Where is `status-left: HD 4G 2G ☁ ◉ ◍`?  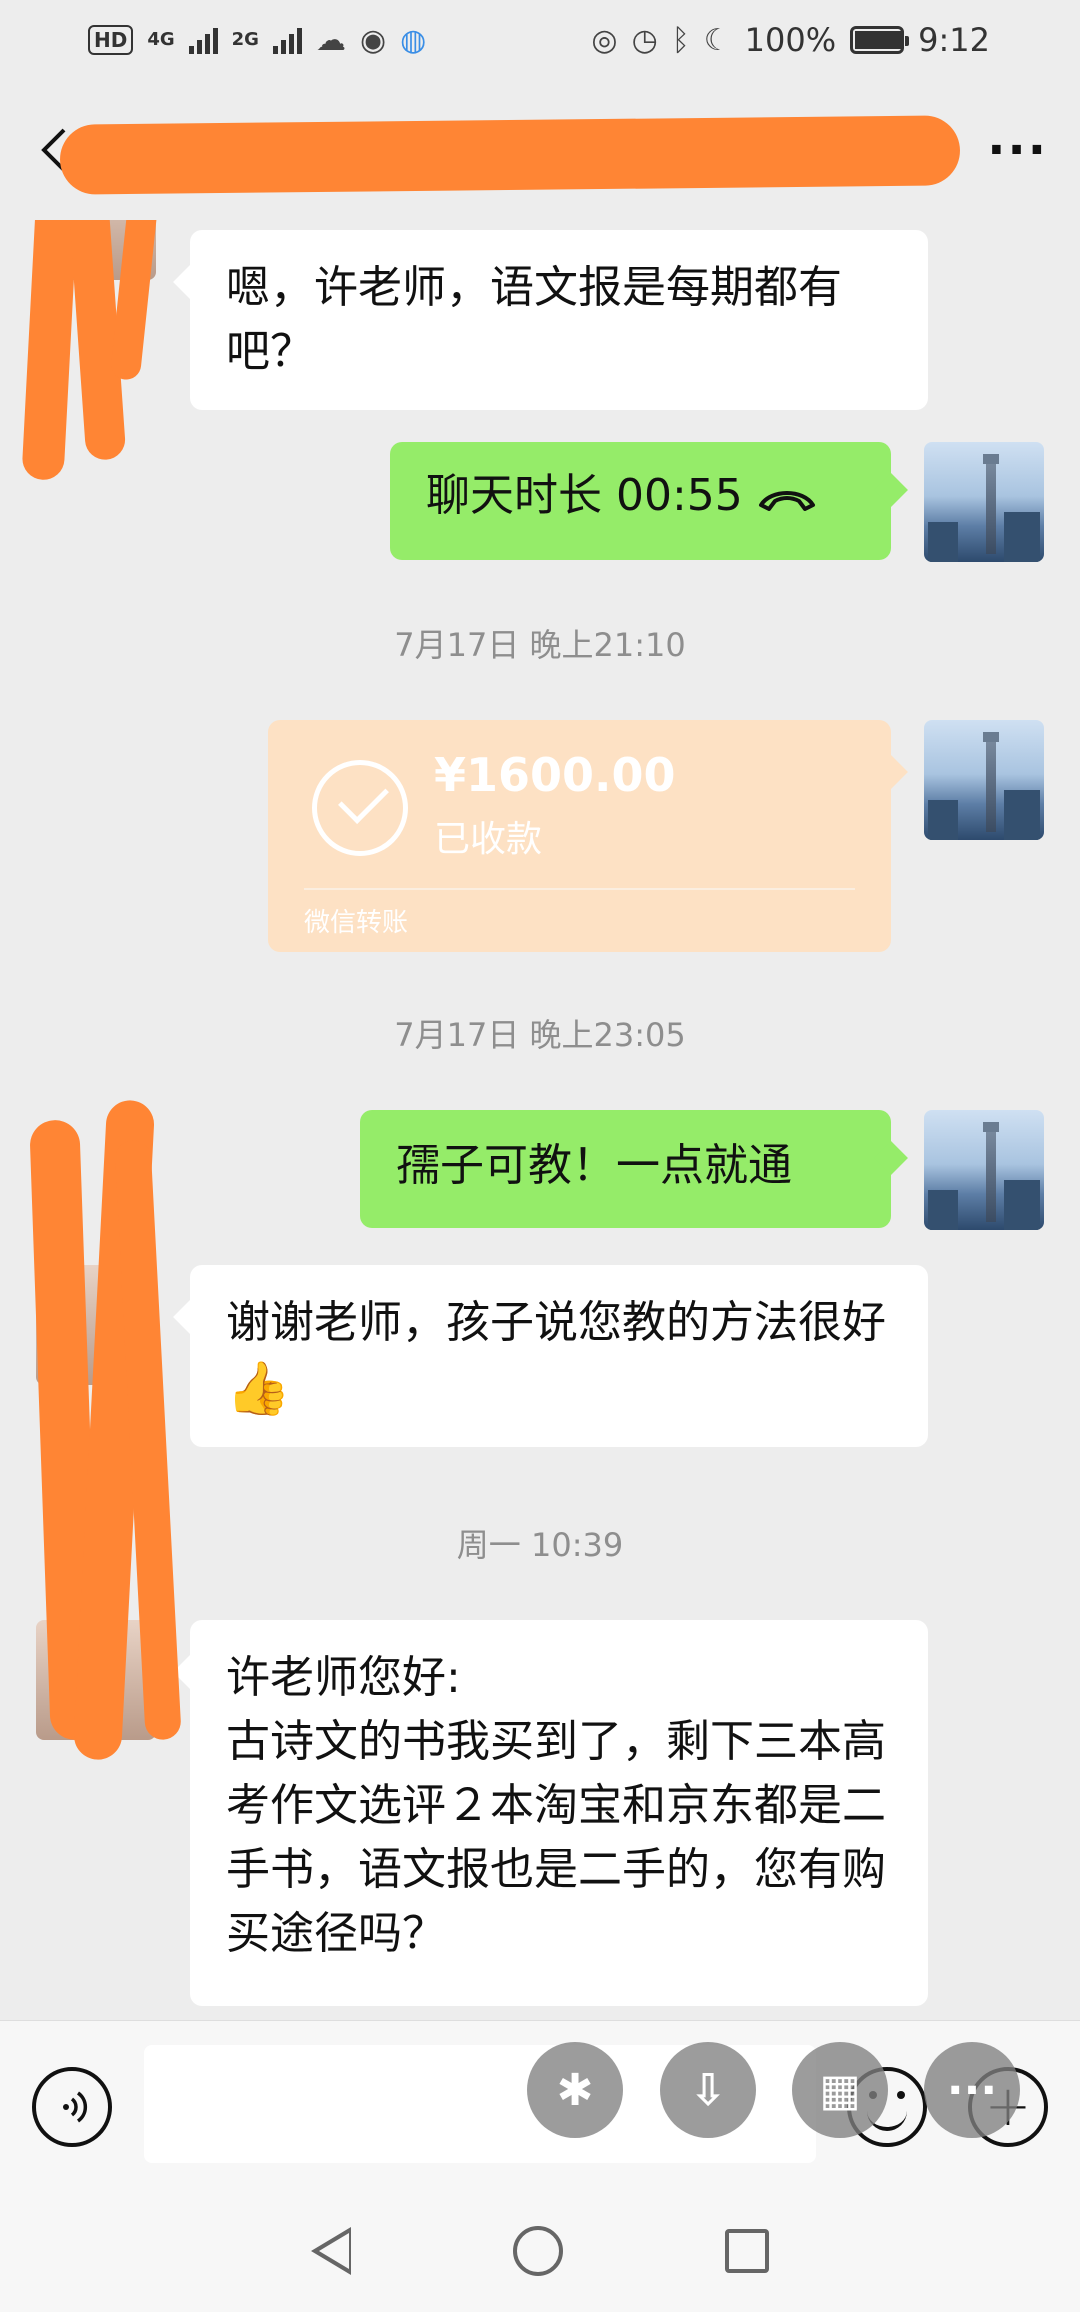 status-left: HD 4G 2G ☁ ◉ ◍ is located at coordinates (257, 40).